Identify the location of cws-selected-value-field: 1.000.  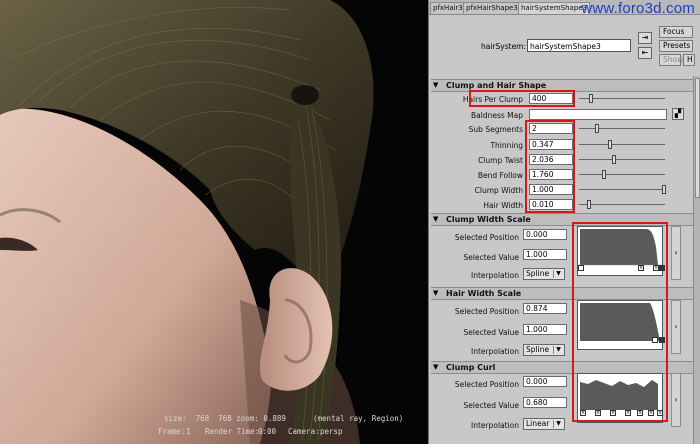
(545, 254).